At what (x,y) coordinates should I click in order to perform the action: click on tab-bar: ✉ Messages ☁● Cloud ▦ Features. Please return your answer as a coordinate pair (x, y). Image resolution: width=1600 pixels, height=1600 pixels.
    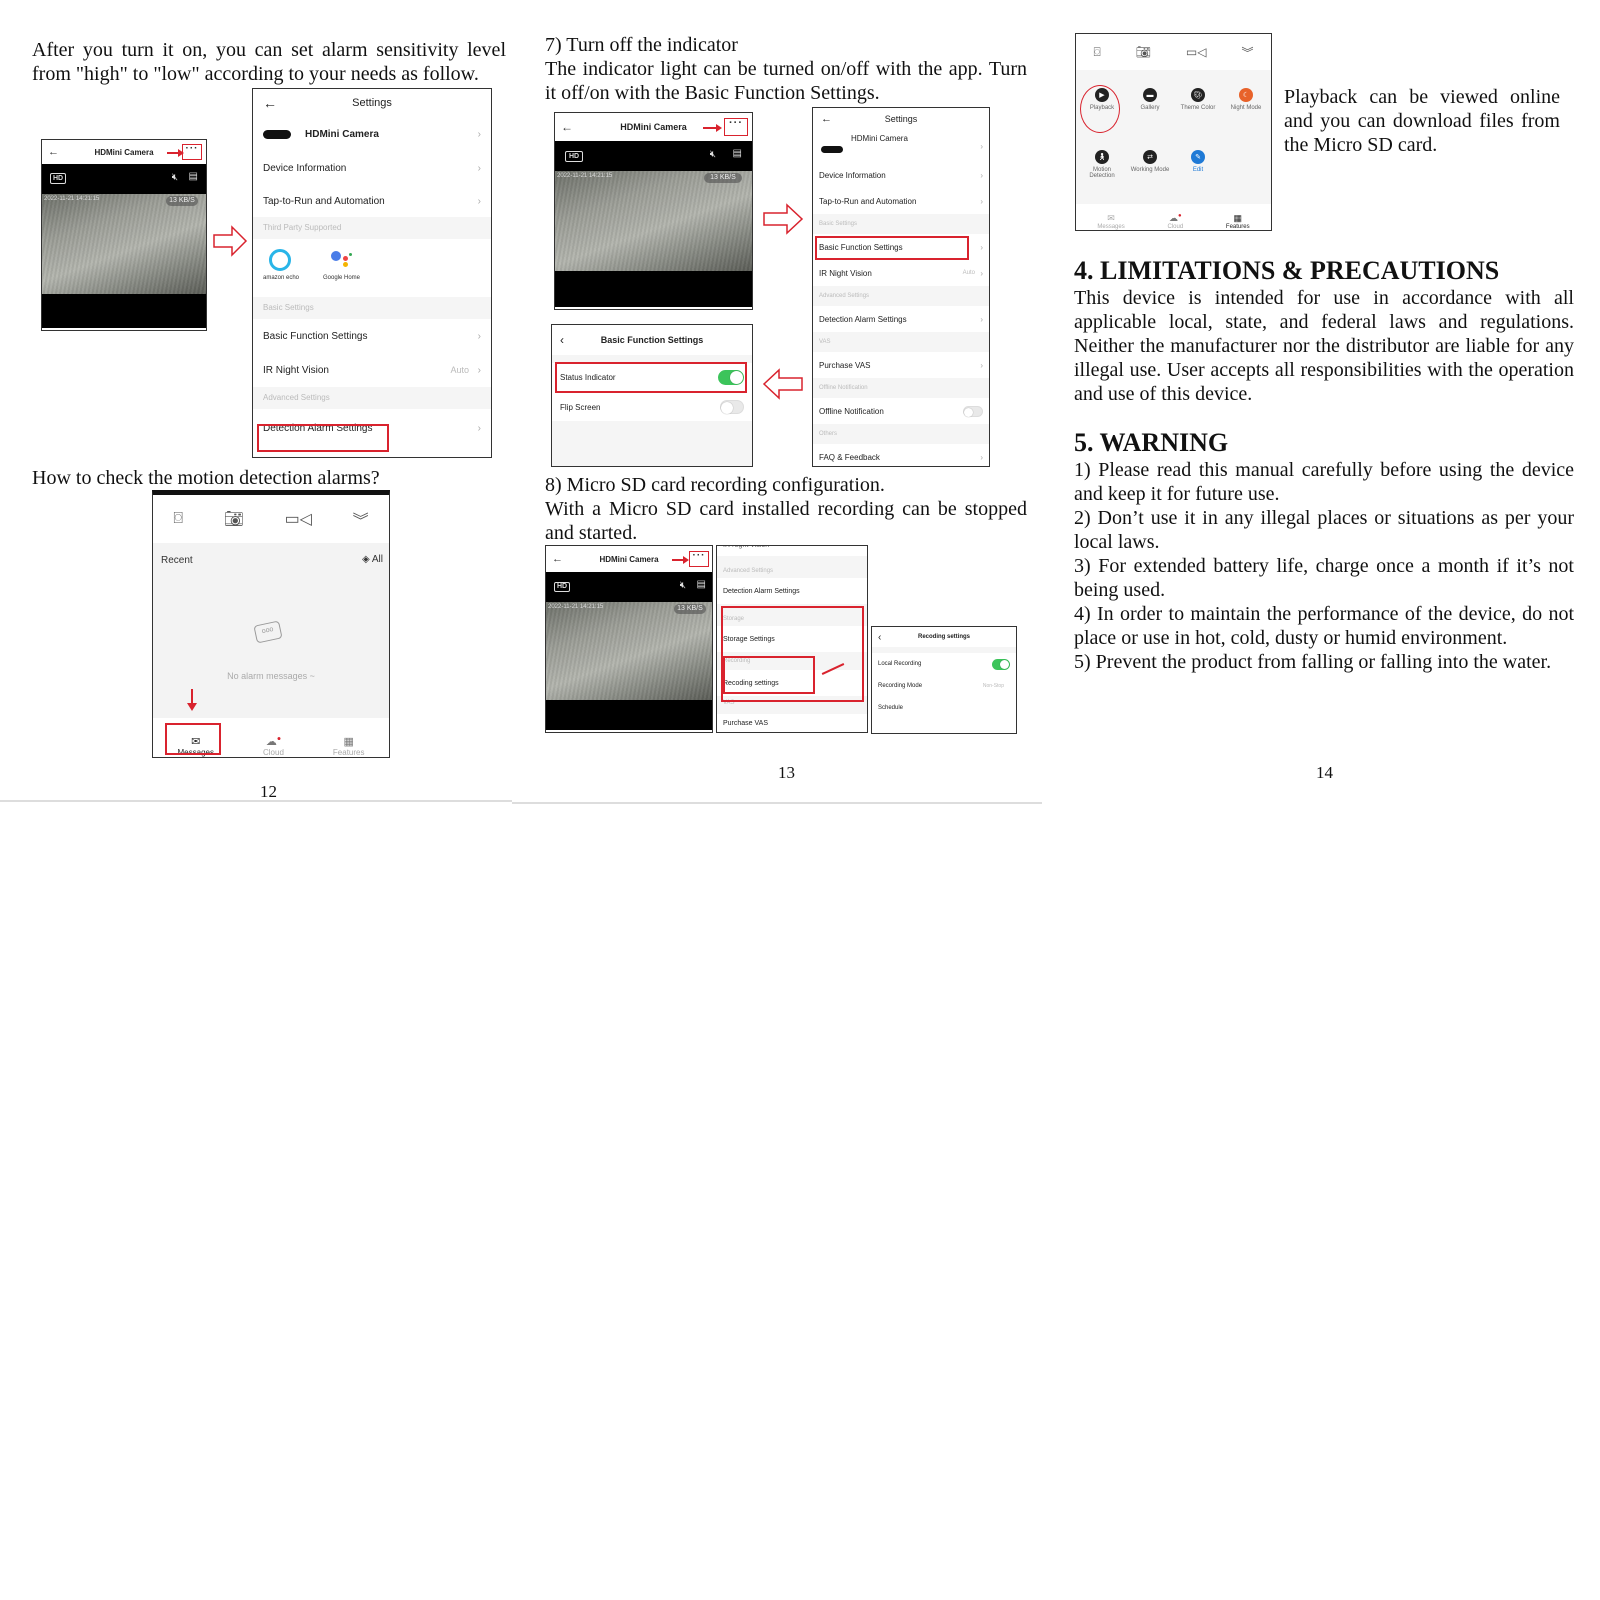
    Looking at the image, I should click on (1173, 218).